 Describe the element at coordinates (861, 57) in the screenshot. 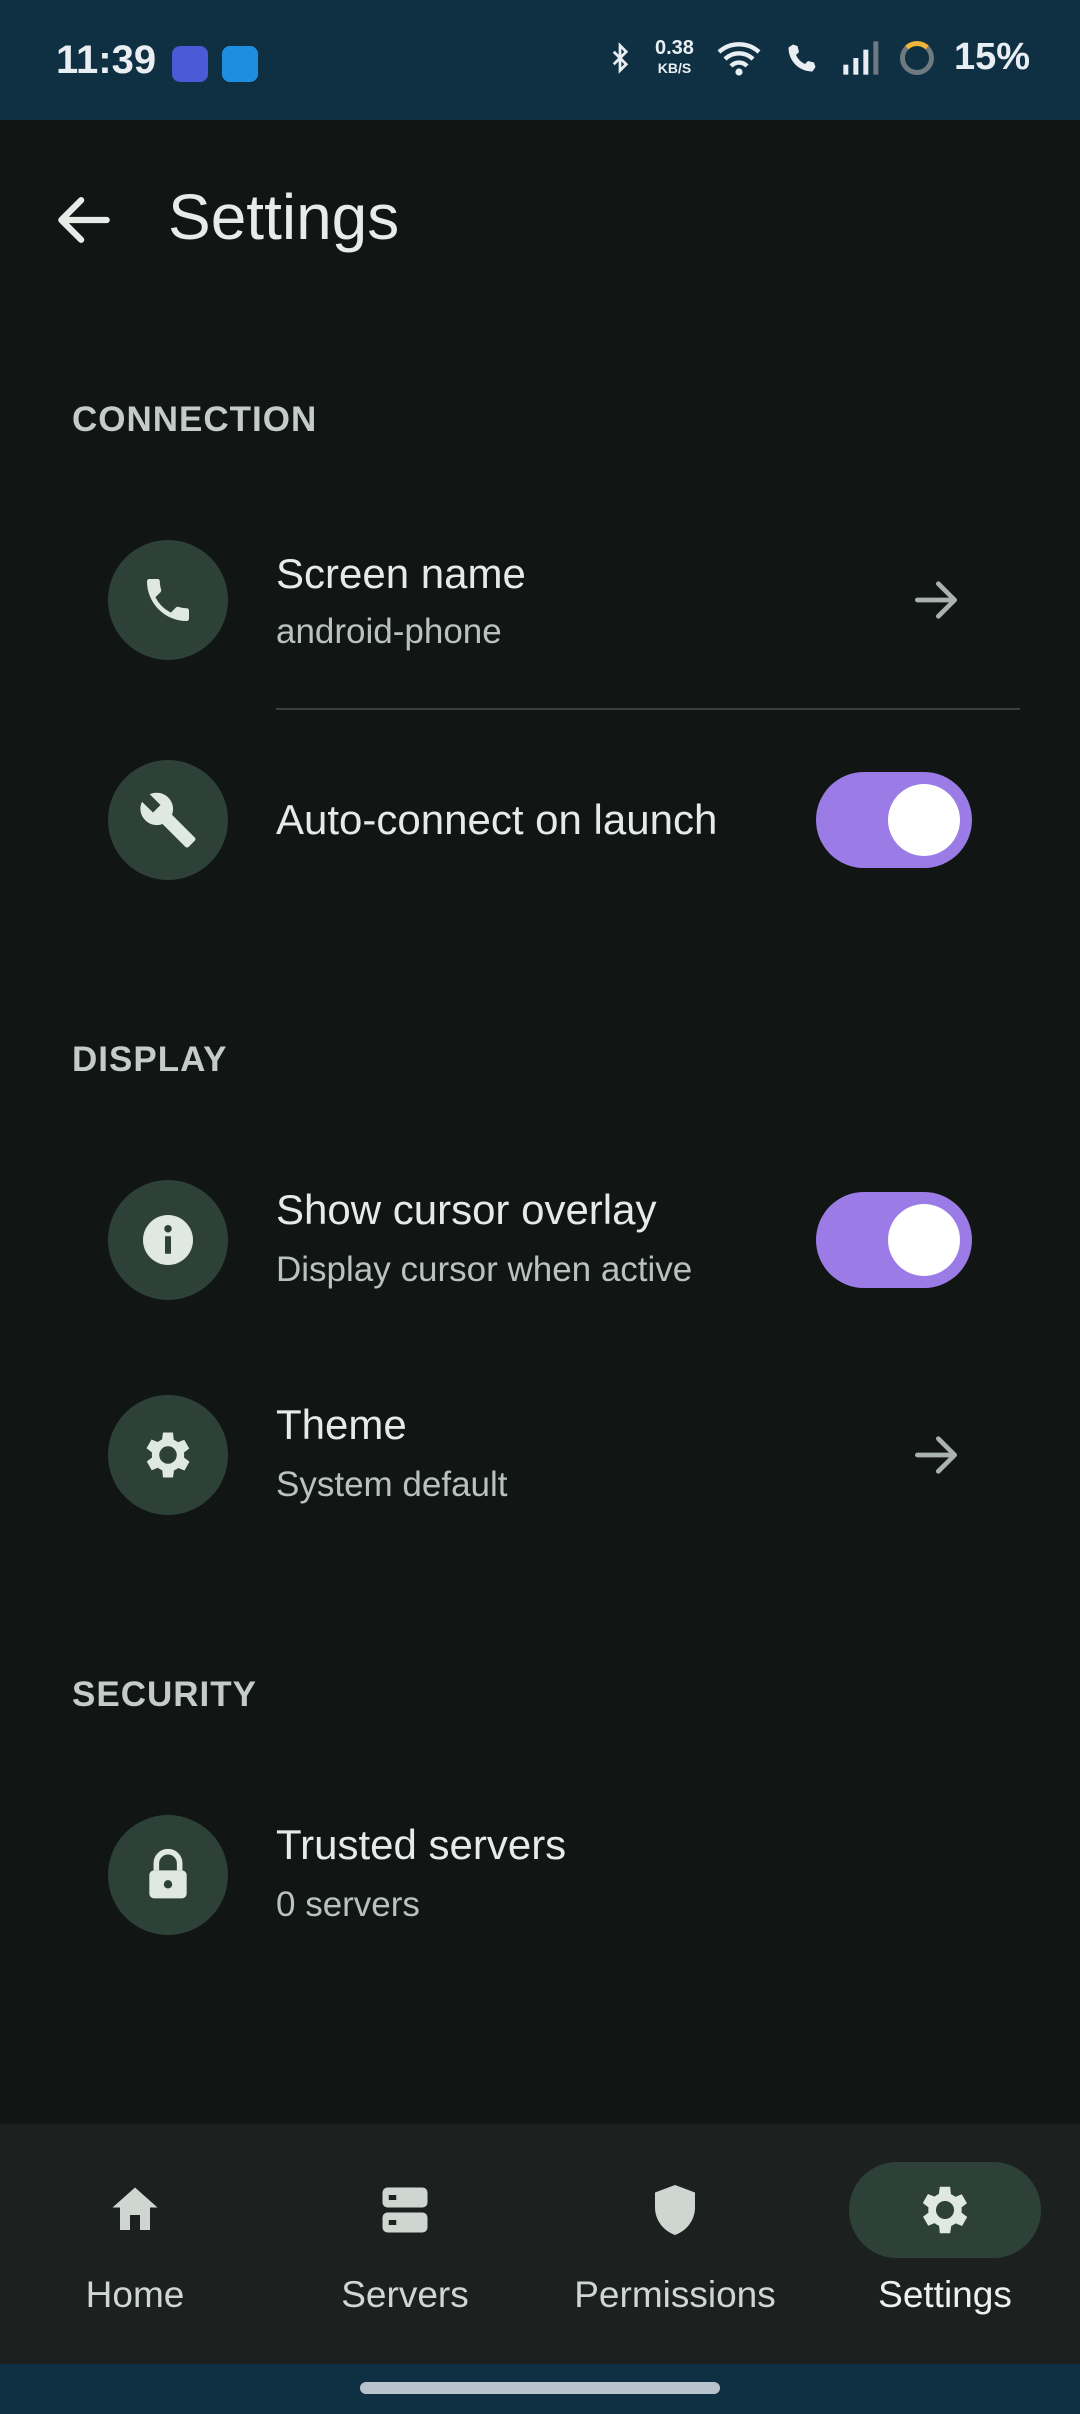

I see `signal-icon` at that location.